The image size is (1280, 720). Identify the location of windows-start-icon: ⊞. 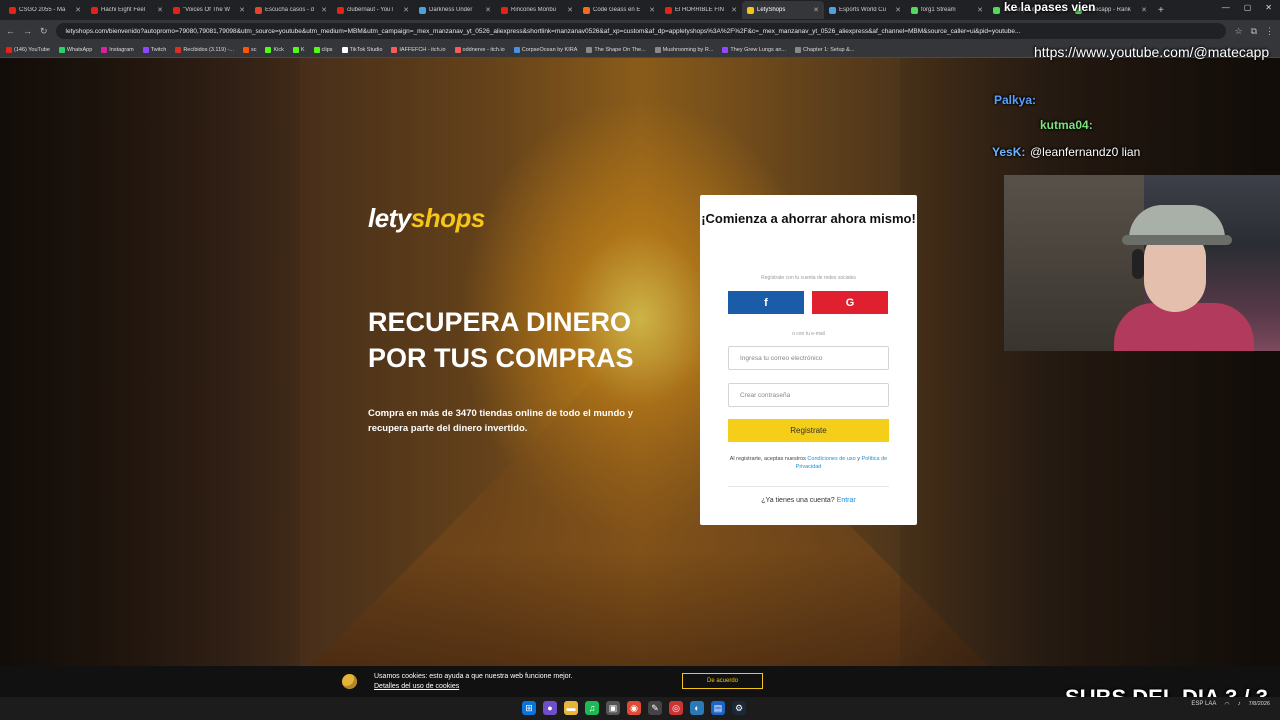
(529, 708).